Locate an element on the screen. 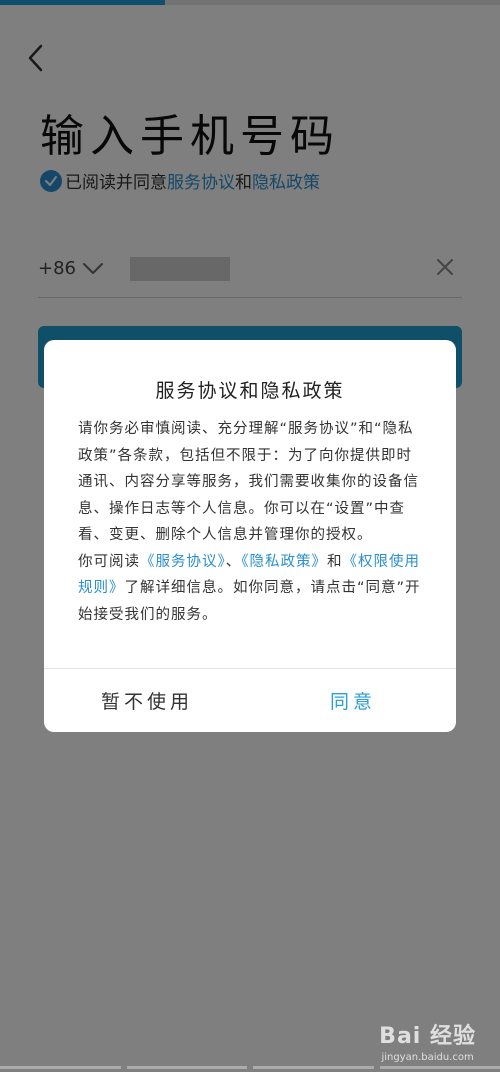 The height and width of the screenshot is (1072, 500). dialog-actions: 暂不使用 同意 is located at coordinates (250, 700).